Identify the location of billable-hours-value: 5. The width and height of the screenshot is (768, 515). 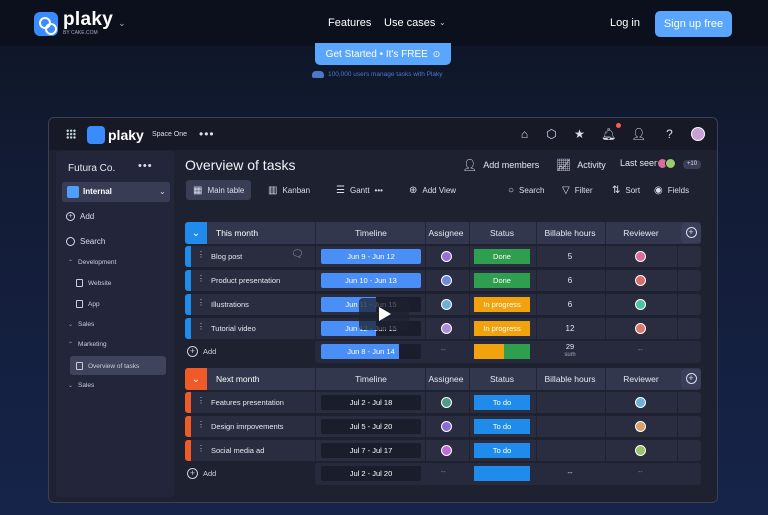
(570, 256).